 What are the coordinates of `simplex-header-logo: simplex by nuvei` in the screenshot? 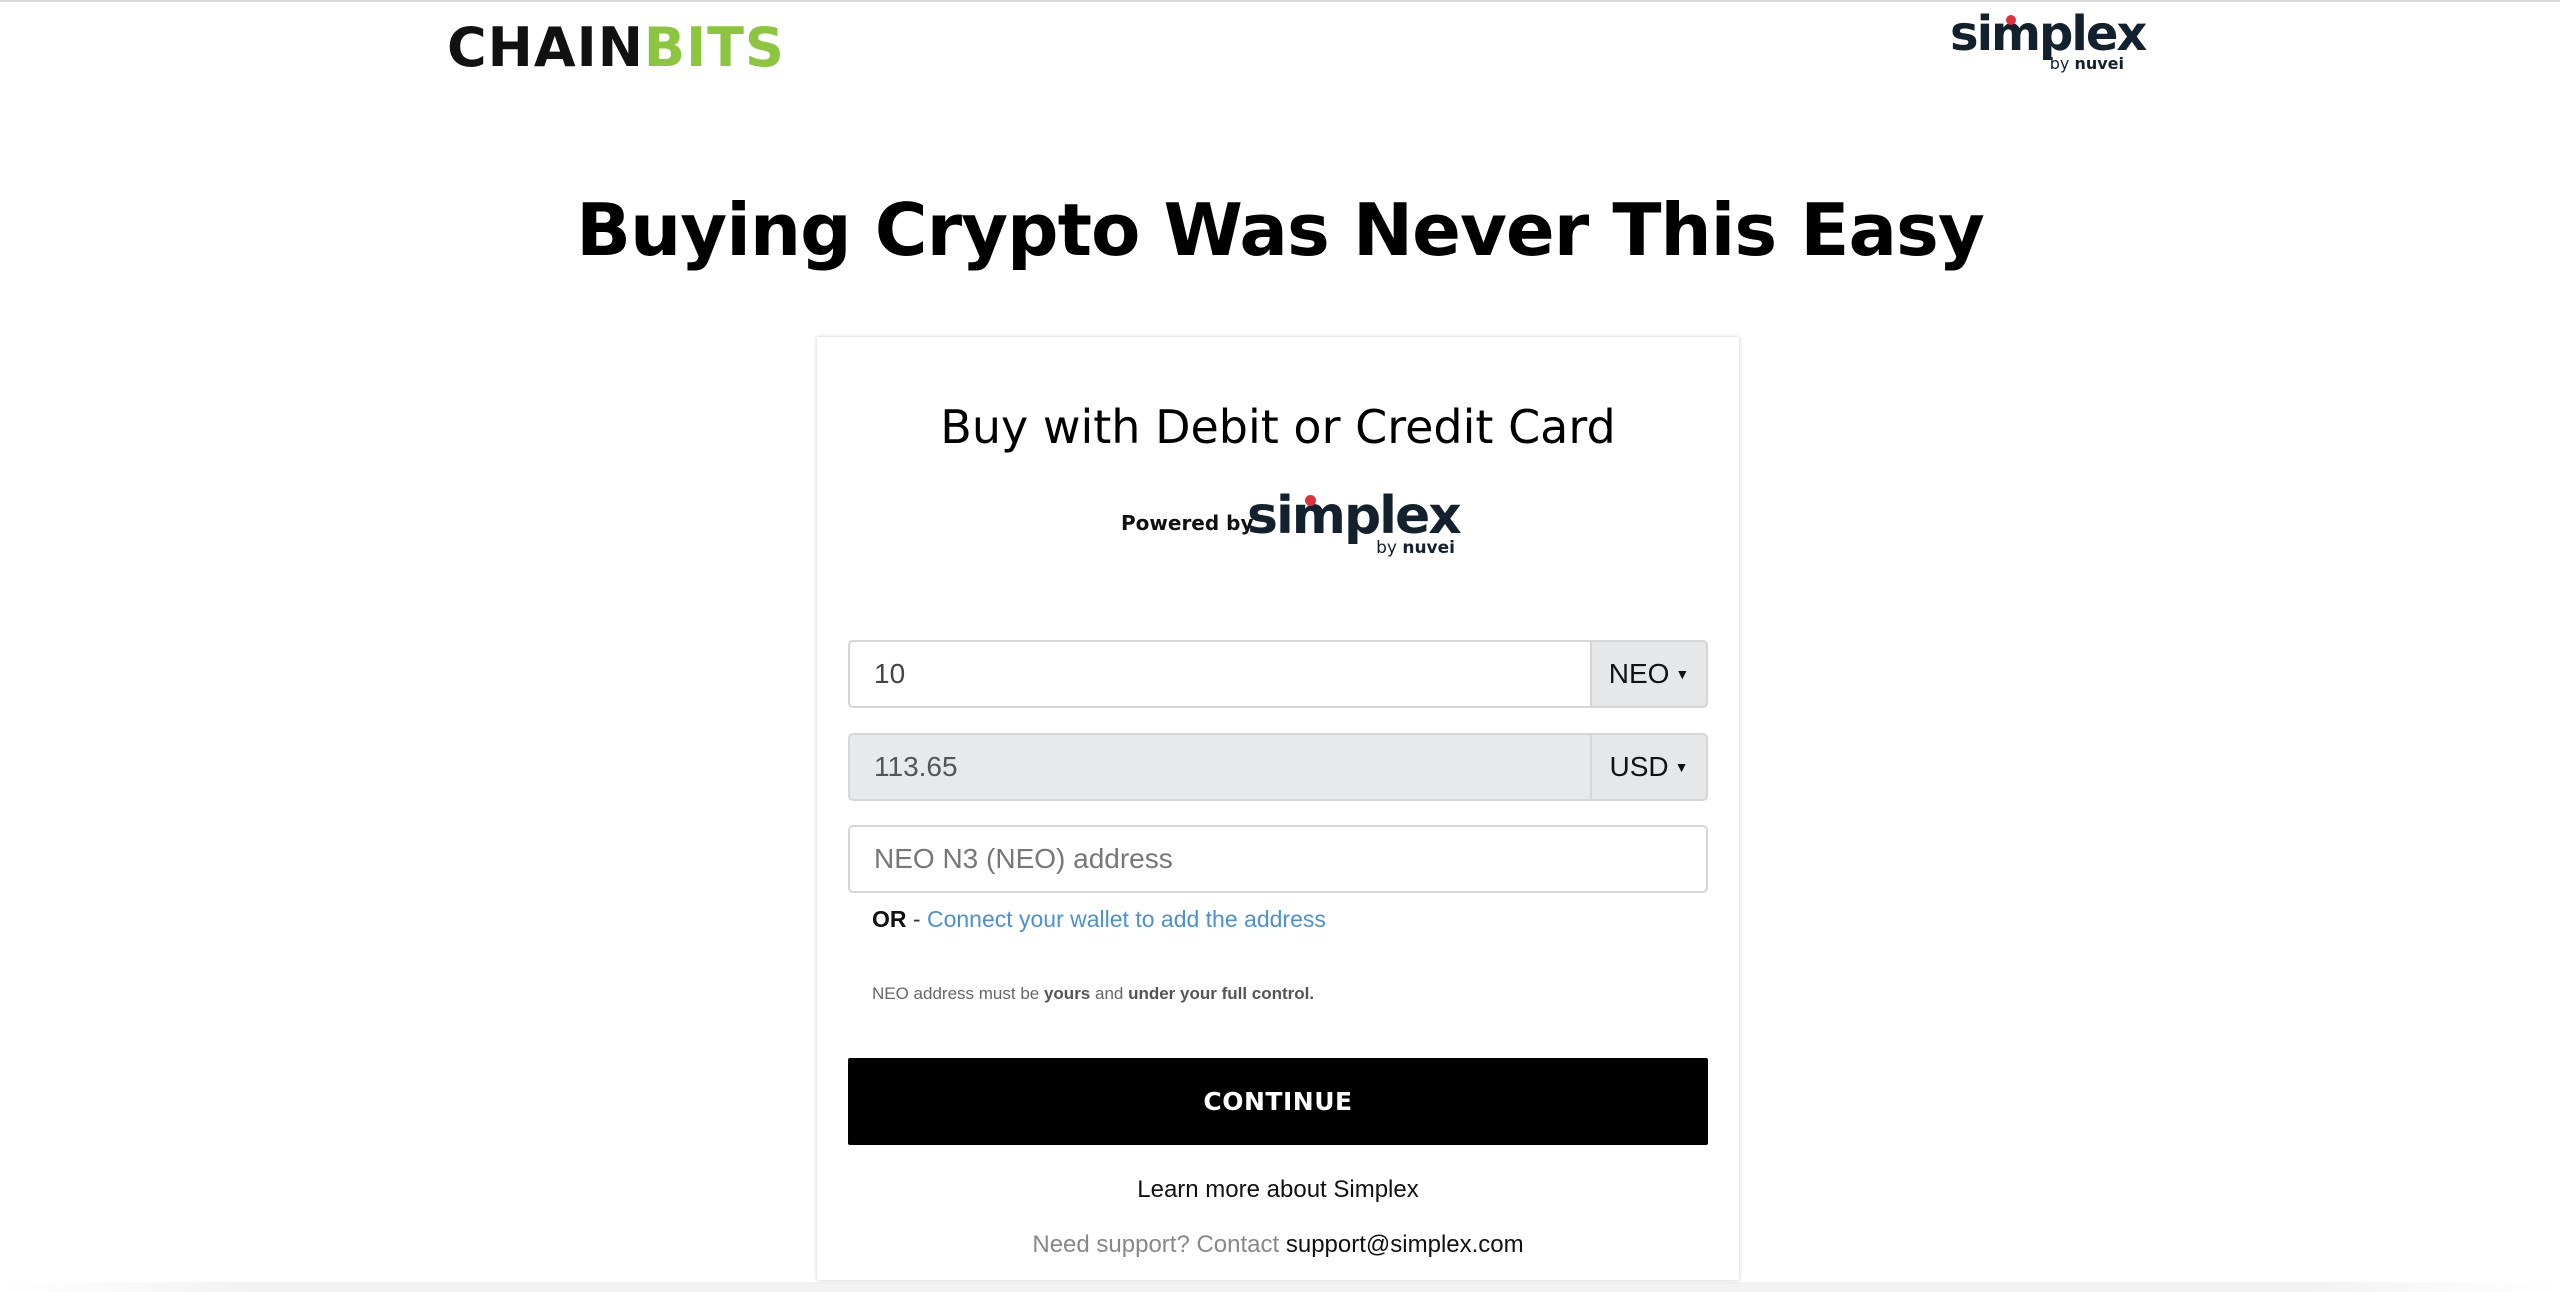 It's located at (2048, 40).